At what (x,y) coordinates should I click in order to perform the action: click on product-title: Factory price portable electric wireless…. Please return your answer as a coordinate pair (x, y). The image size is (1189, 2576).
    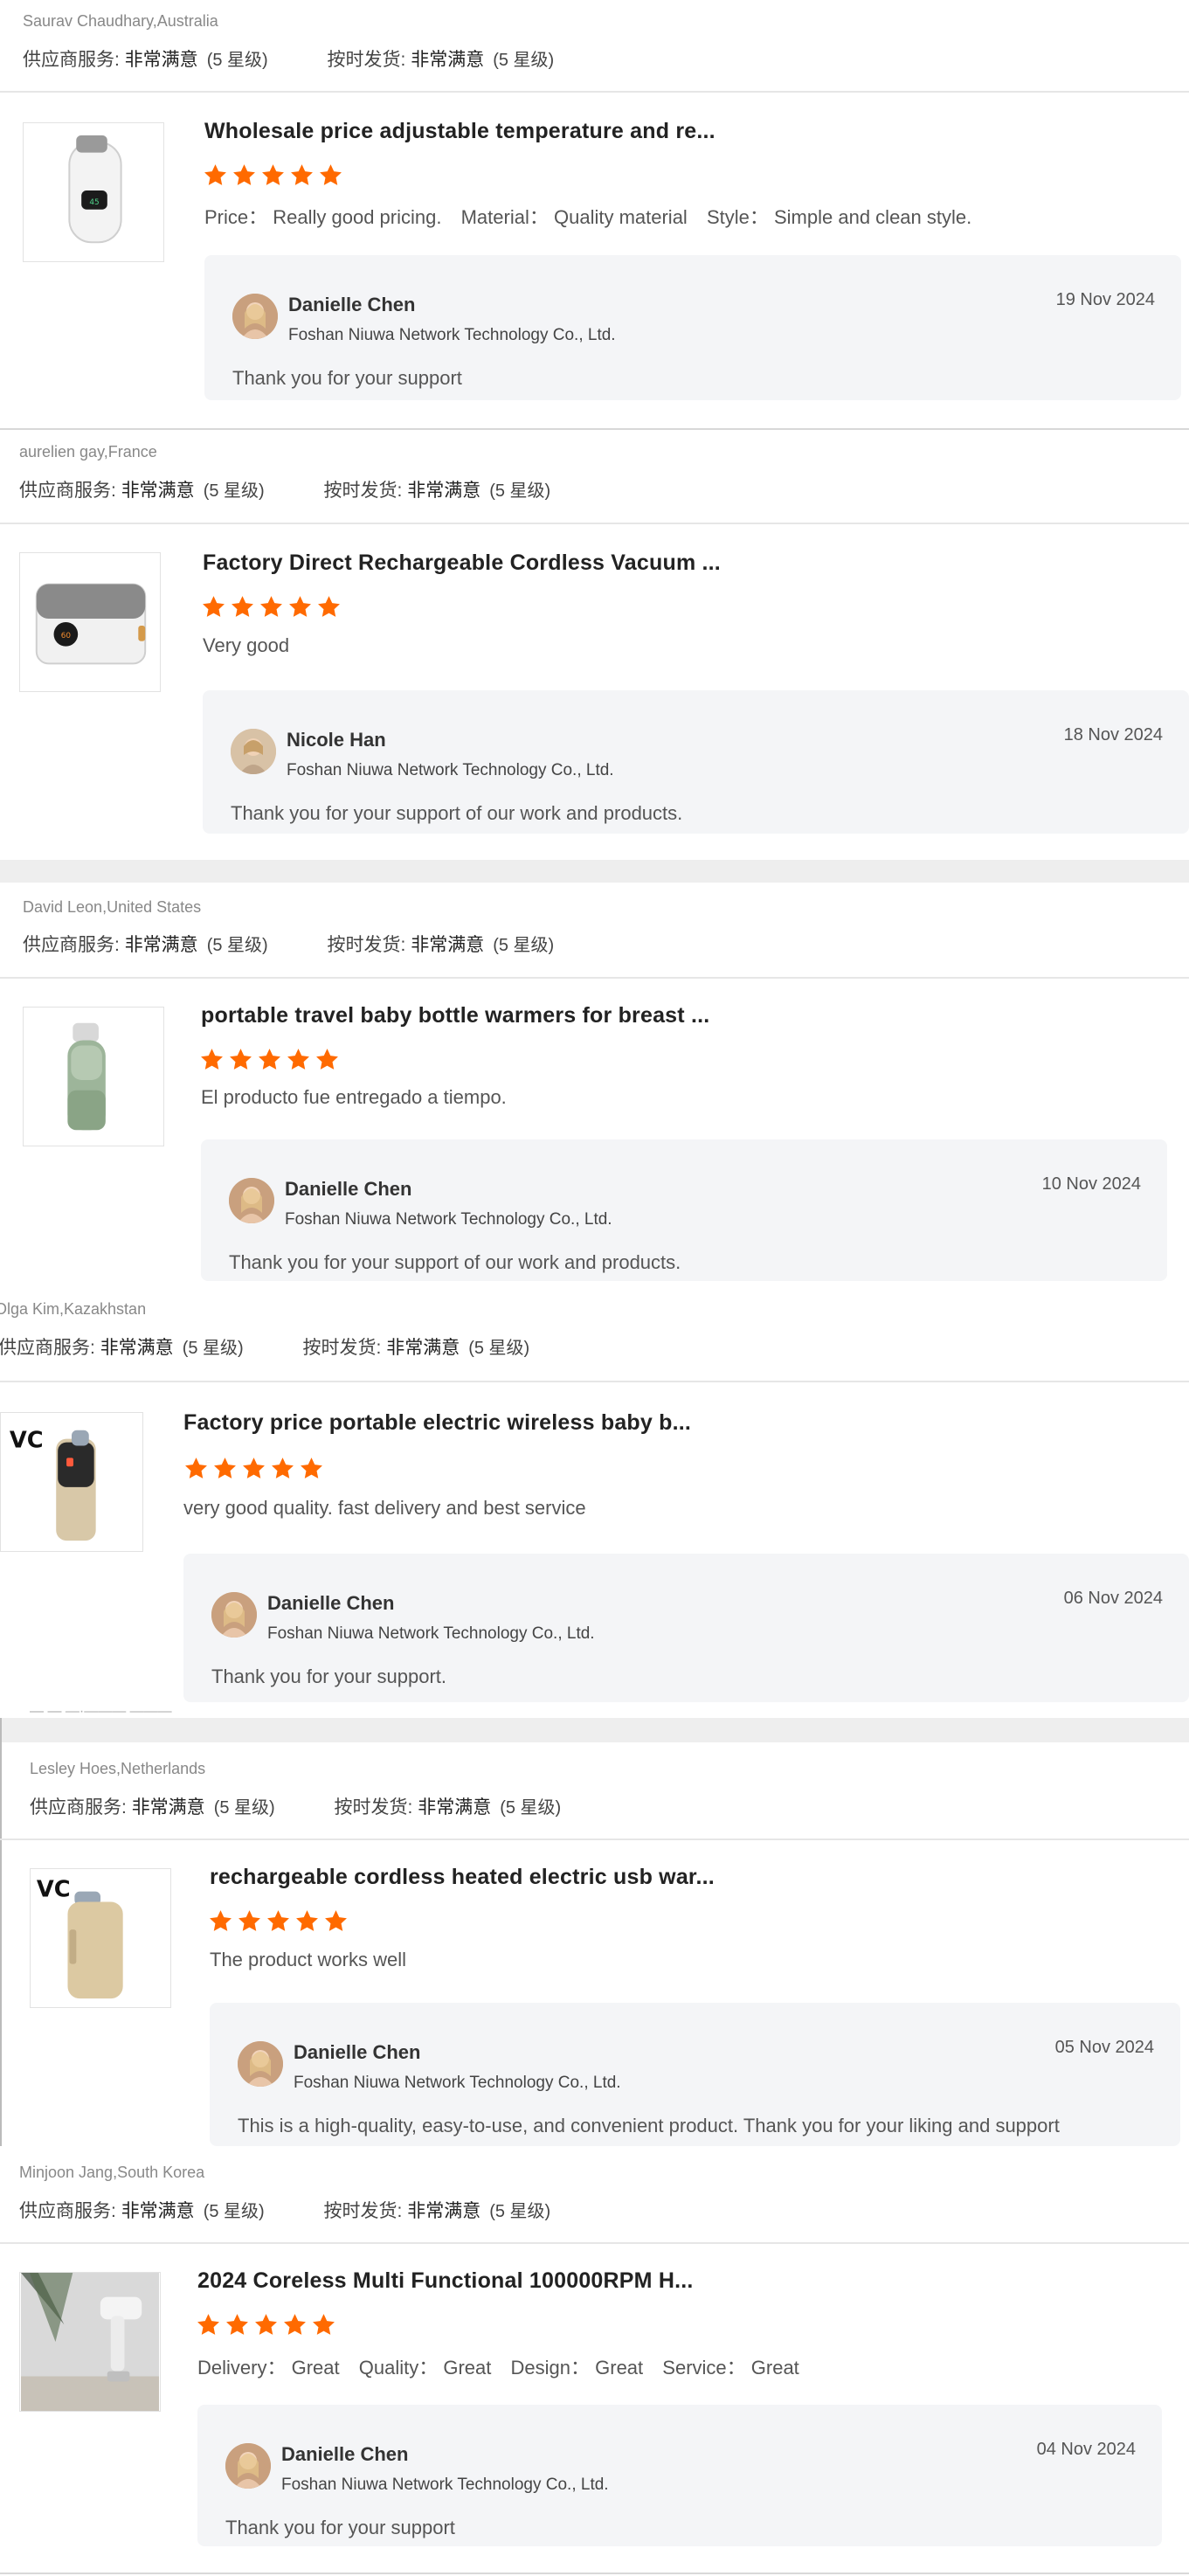
    Looking at the image, I should click on (437, 1423).